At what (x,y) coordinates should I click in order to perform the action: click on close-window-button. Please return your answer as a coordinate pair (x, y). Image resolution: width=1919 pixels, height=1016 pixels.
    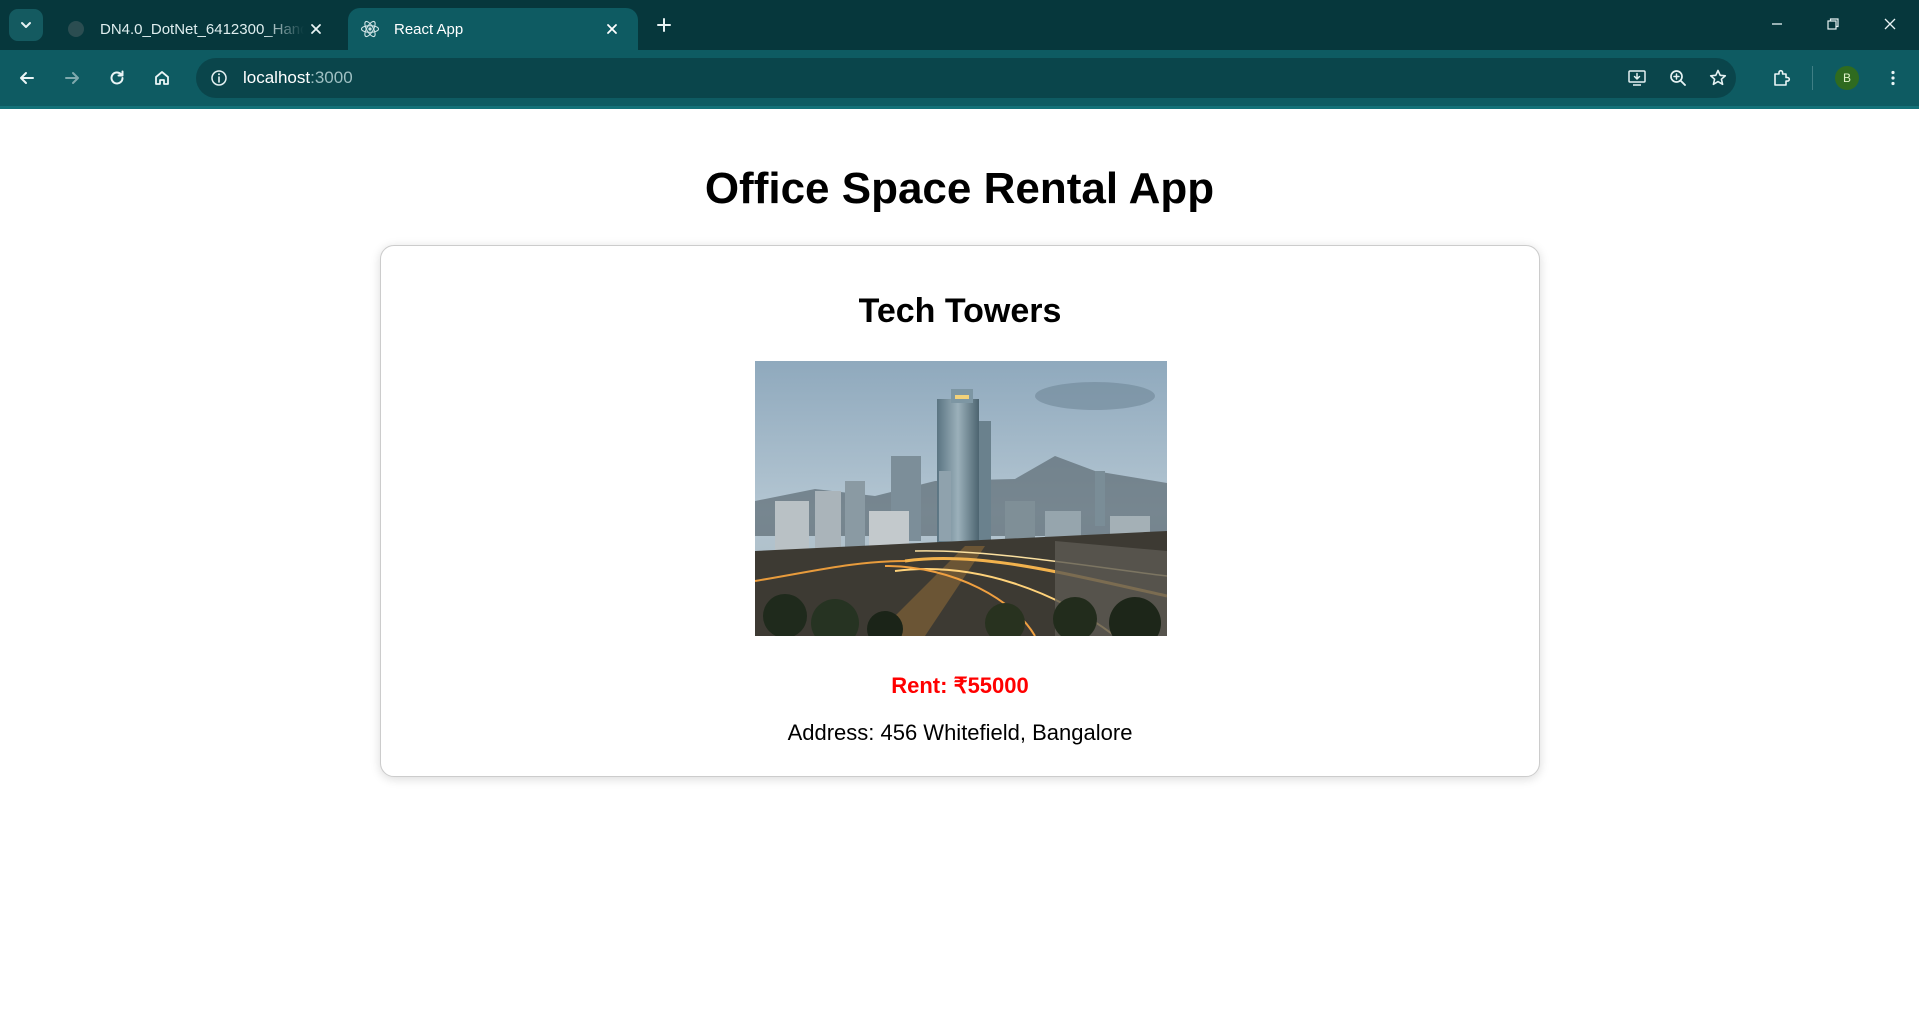
    Looking at the image, I should click on (1890, 24).